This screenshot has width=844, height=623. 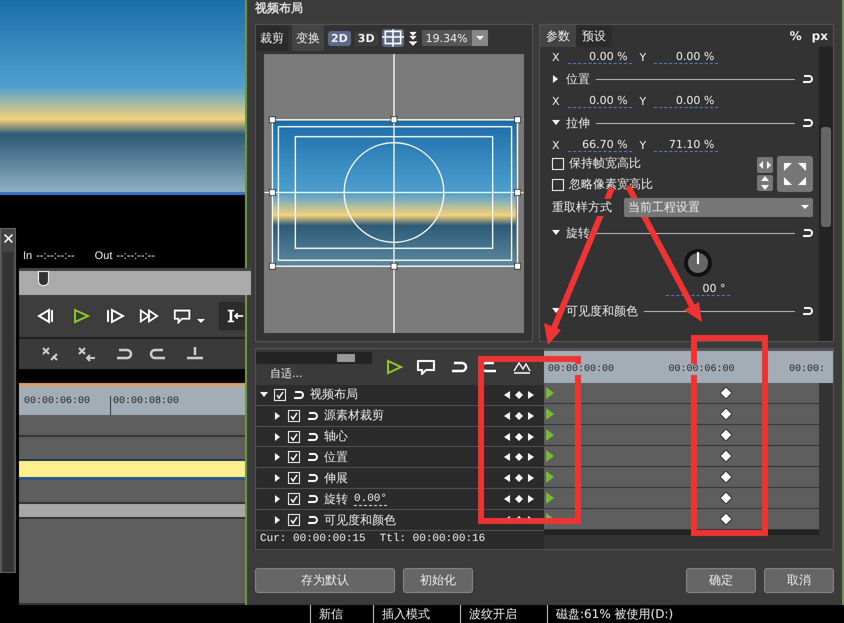 I want to click on dialog-button: 初始化, so click(x=438, y=580).